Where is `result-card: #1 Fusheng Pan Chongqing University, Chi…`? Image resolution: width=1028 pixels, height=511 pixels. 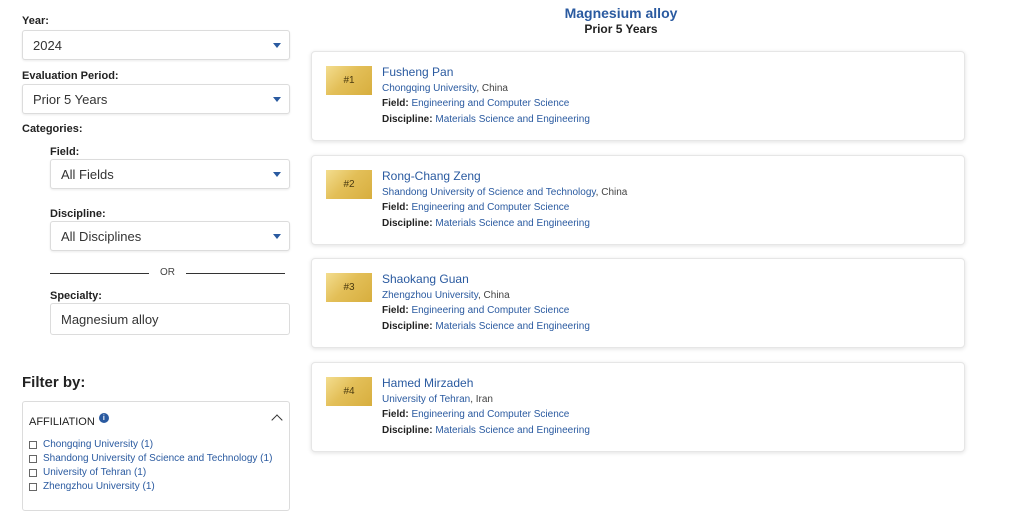 result-card: #1 Fusheng Pan Chongqing University, Chi… is located at coordinates (638, 96).